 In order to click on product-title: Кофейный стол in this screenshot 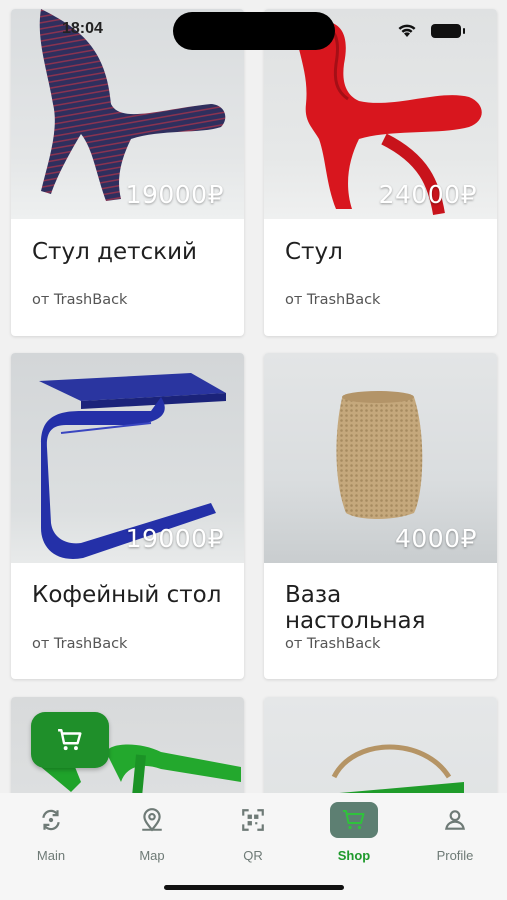, I will do `click(127, 595)`.